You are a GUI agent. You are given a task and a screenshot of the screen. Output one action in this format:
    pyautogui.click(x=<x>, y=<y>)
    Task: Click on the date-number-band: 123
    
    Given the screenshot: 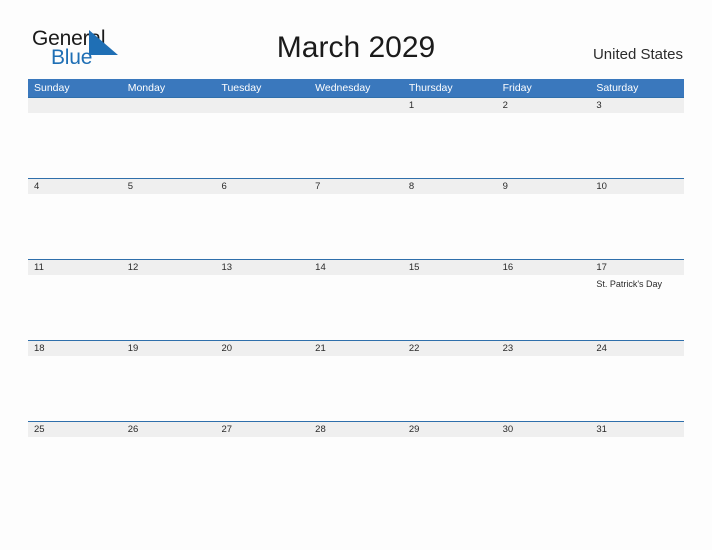 What is the action you would take?
    pyautogui.click(x=356, y=105)
    